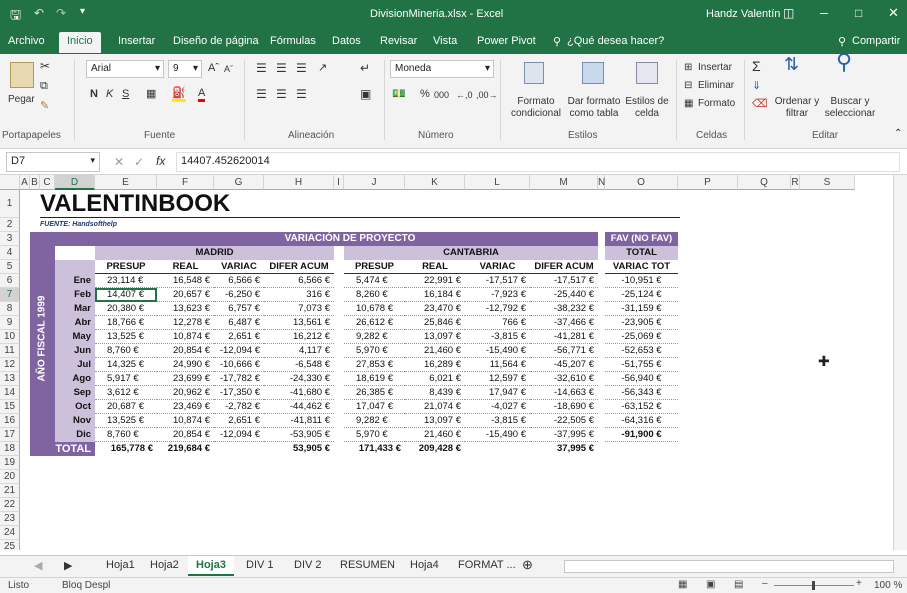 The image size is (907, 593). I want to click on cantabria-cell: 8,260 €, so click(374, 295).